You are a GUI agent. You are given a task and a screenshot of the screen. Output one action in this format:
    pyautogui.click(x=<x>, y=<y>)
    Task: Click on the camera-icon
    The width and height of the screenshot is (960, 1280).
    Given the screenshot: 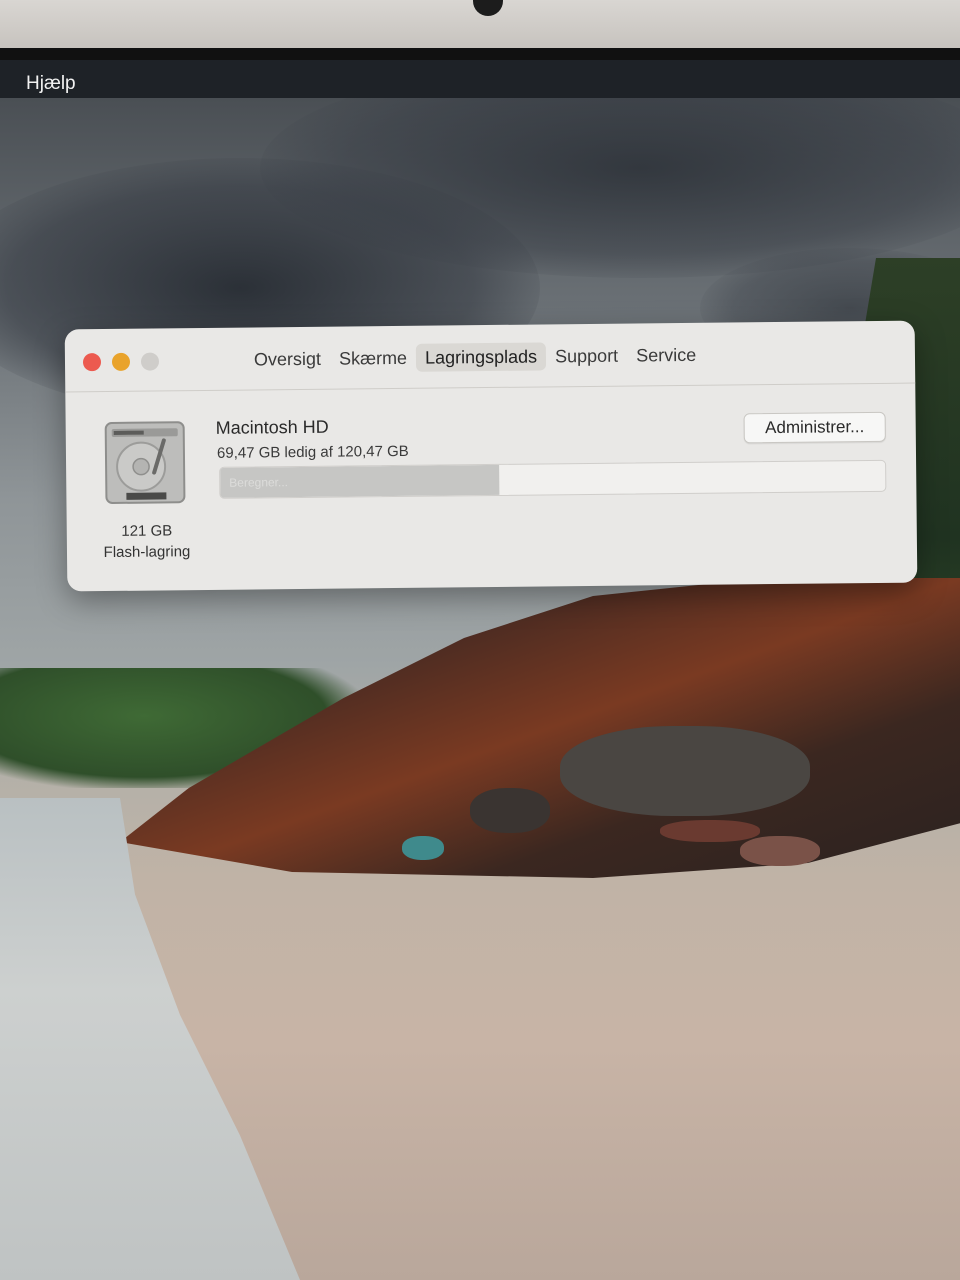 What is the action you would take?
    pyautogui.click(x=488, y=8)
    